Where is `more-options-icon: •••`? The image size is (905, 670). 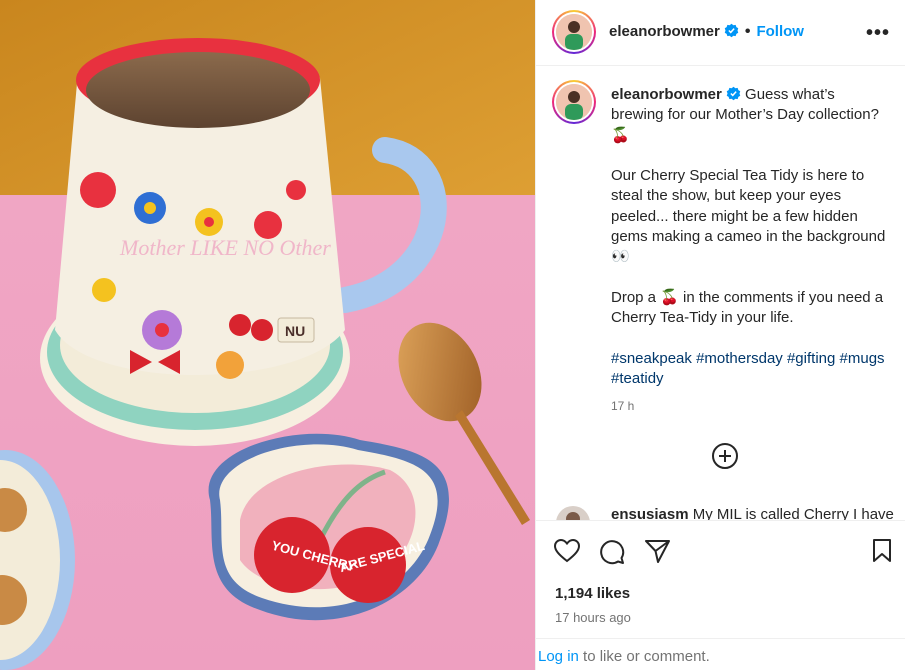
more-options-icon: ••• is located at coordinates (878, 33).